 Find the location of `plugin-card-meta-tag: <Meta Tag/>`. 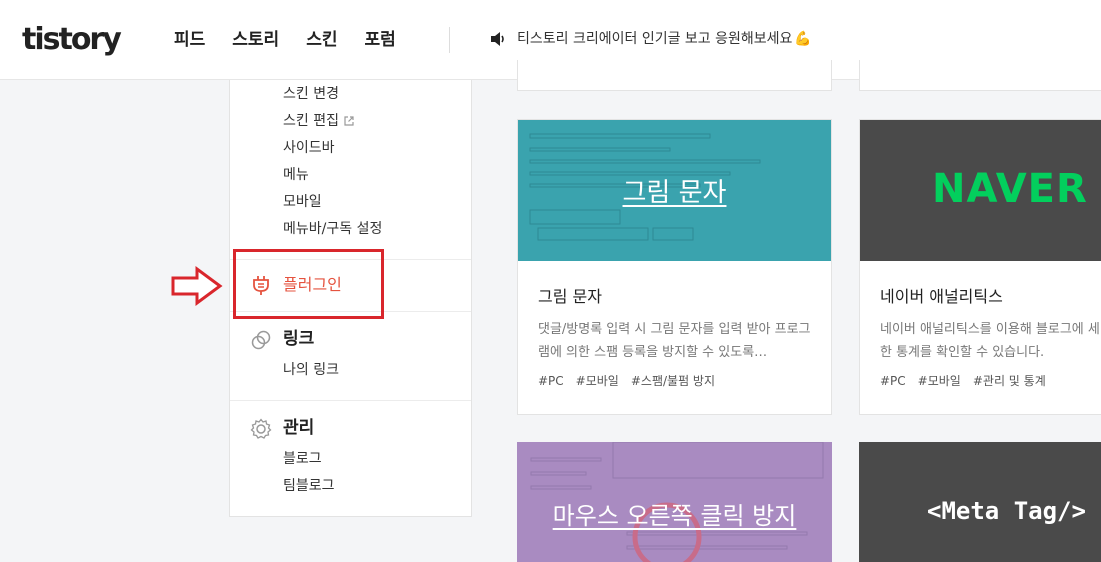

plugin-card-meta-tag: <Meta Tag/> is located at coordinates (980, 502).